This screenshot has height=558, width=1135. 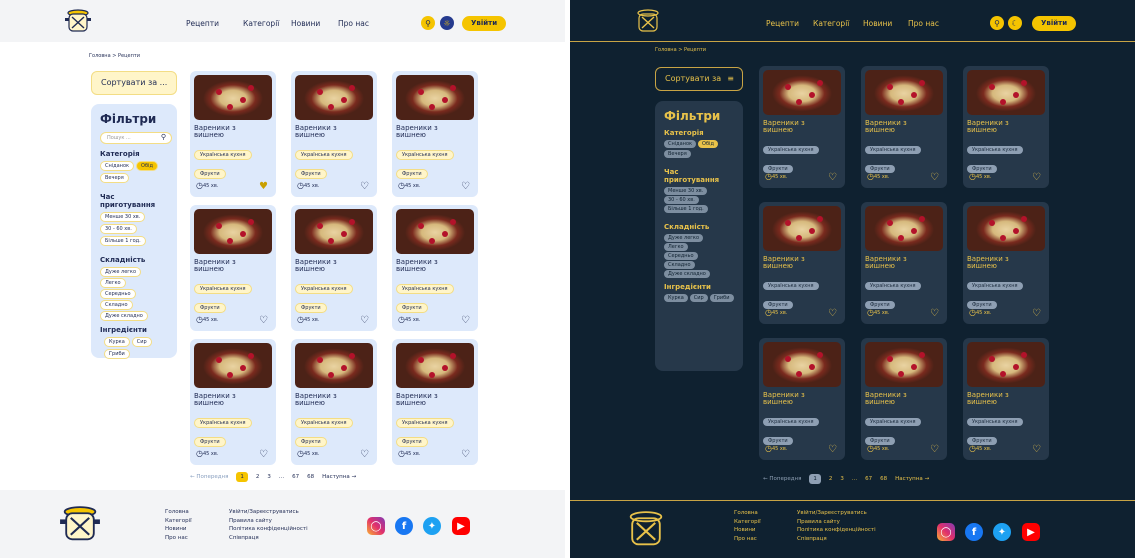 What do you see at coordinates (123, 241) in the screenshot?
I see `filter-tag-time-over-1h: Більше 1 год.` at bounding box center [123, 241].